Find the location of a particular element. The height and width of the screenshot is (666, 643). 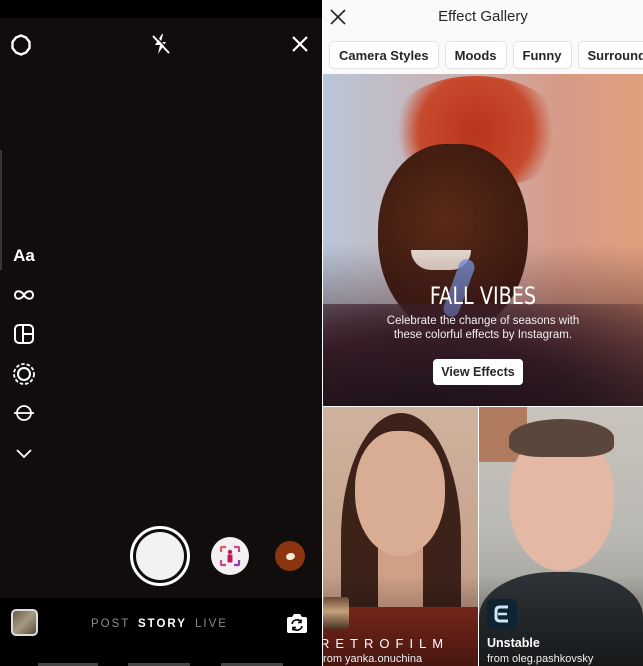

effect-tile-unstable: Unstable from oleg.pashkovsky is located at coordinates (561, 536).